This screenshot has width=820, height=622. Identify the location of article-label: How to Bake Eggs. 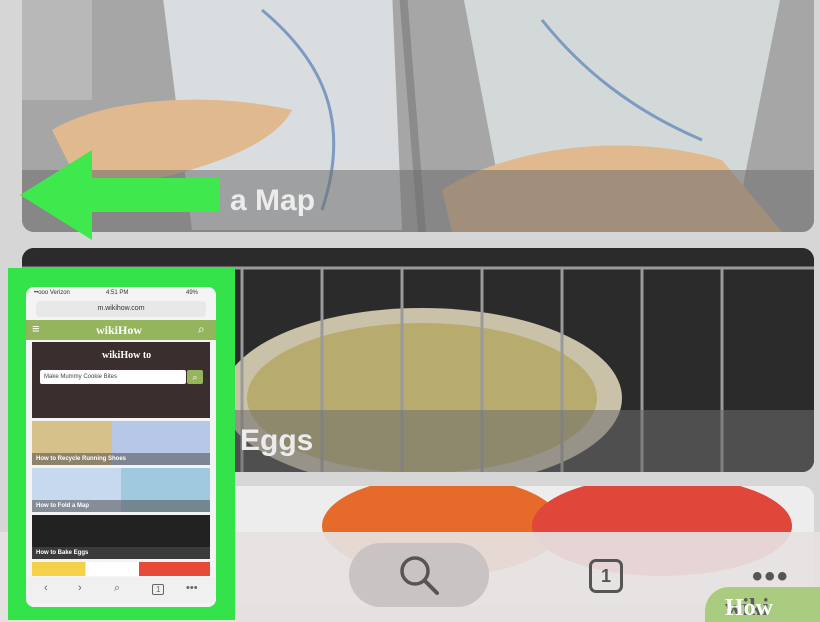
(121, 553).